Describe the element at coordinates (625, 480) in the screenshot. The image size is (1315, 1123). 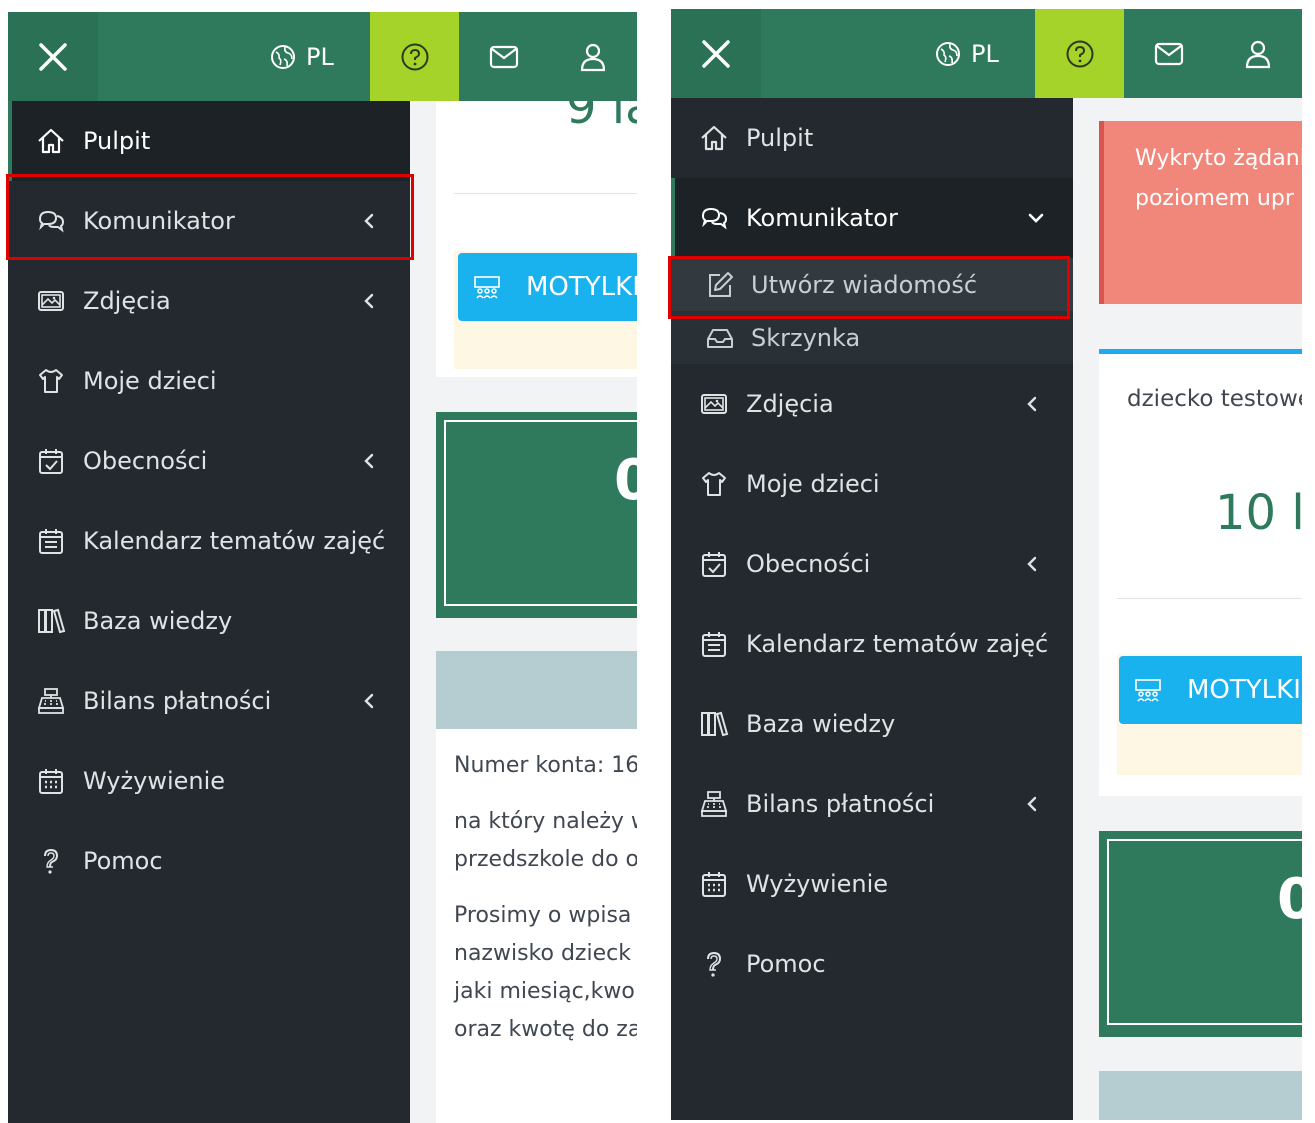
I see `stat-value: 0` at that location.